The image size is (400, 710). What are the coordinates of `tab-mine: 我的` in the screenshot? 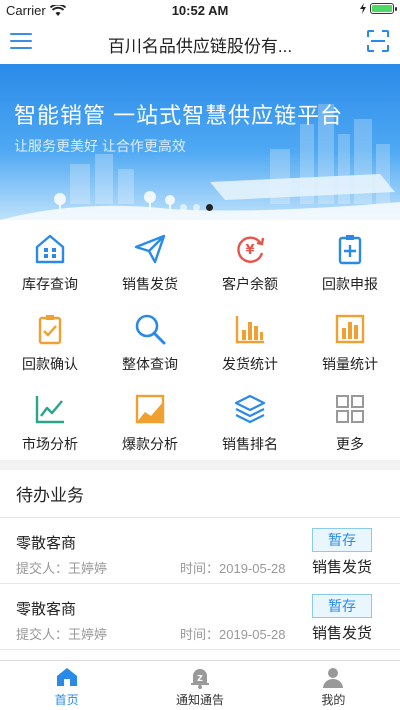 It's located at (333, 685).